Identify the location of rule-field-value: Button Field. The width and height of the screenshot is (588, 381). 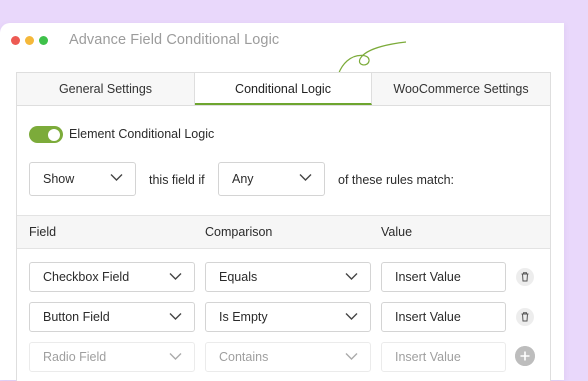
(76, 317).